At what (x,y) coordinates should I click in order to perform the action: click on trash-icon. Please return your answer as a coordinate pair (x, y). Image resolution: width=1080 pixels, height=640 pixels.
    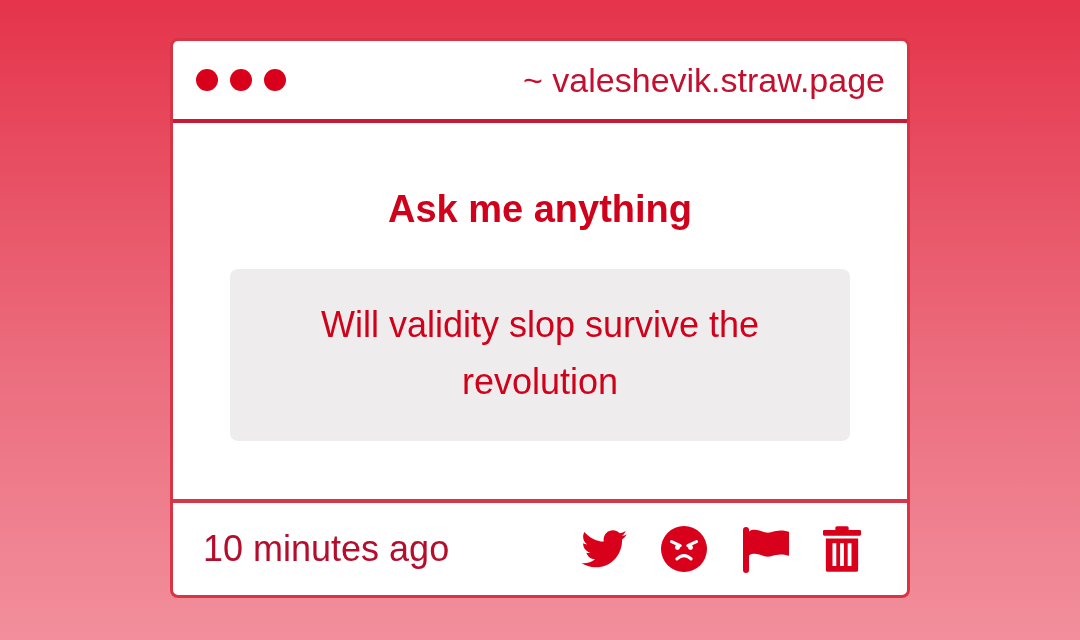
    Looking at the image, I should click on (842, 549).